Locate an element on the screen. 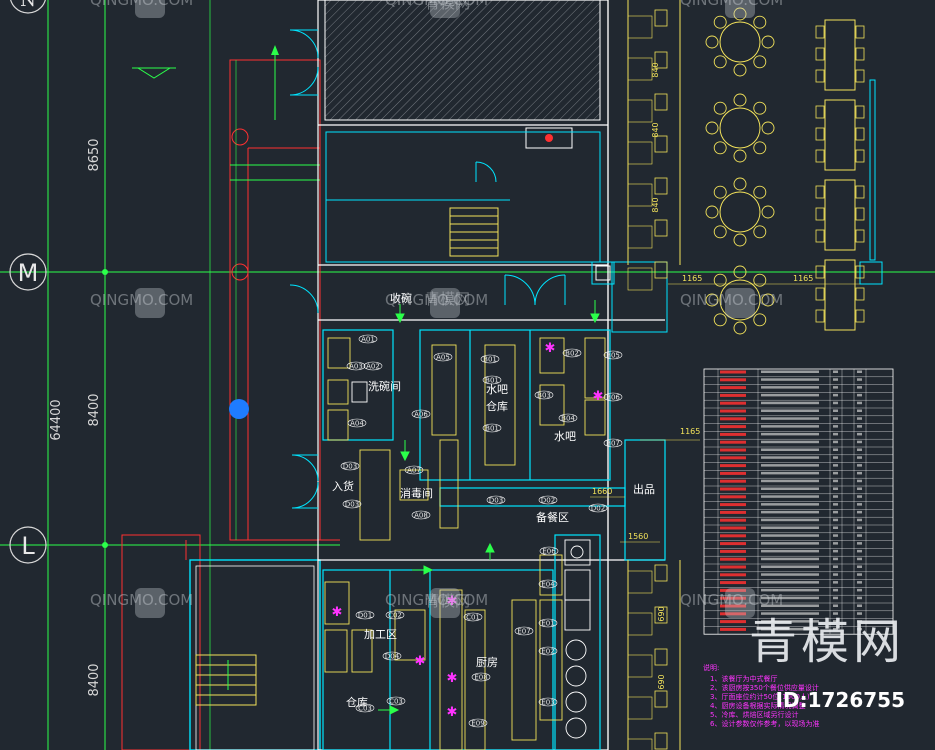 This screenshot has width=935, height=750. dim-8650: 8650 is located at coordinates (94, 154).